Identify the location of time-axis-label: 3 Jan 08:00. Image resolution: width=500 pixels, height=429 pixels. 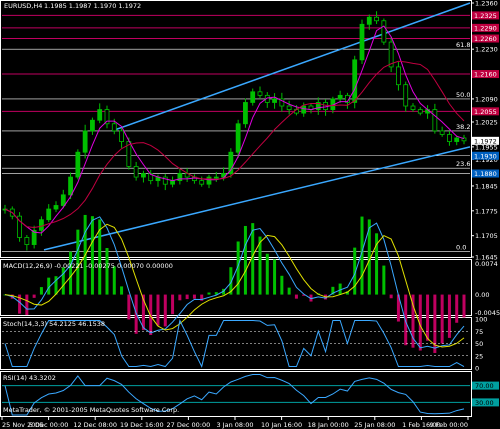
(234, 425).